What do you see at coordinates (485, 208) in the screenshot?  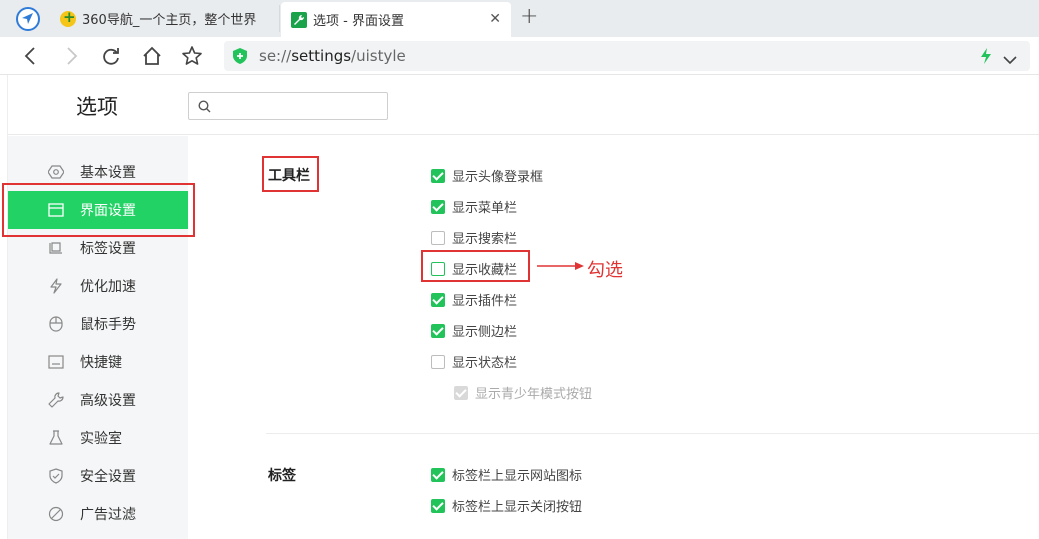 I see `option-label: 显示菜单栏` at bounding box center [485, 208].